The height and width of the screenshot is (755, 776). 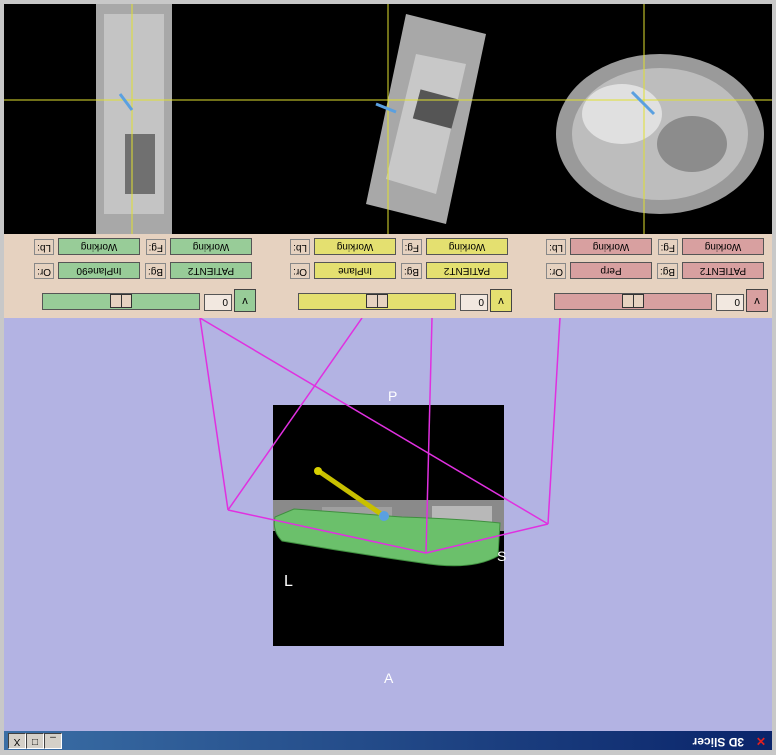 What do you see at coordinates (392, 396) in the screenshot?
I see `label-posterior: P` at bounding box center [392, 396].